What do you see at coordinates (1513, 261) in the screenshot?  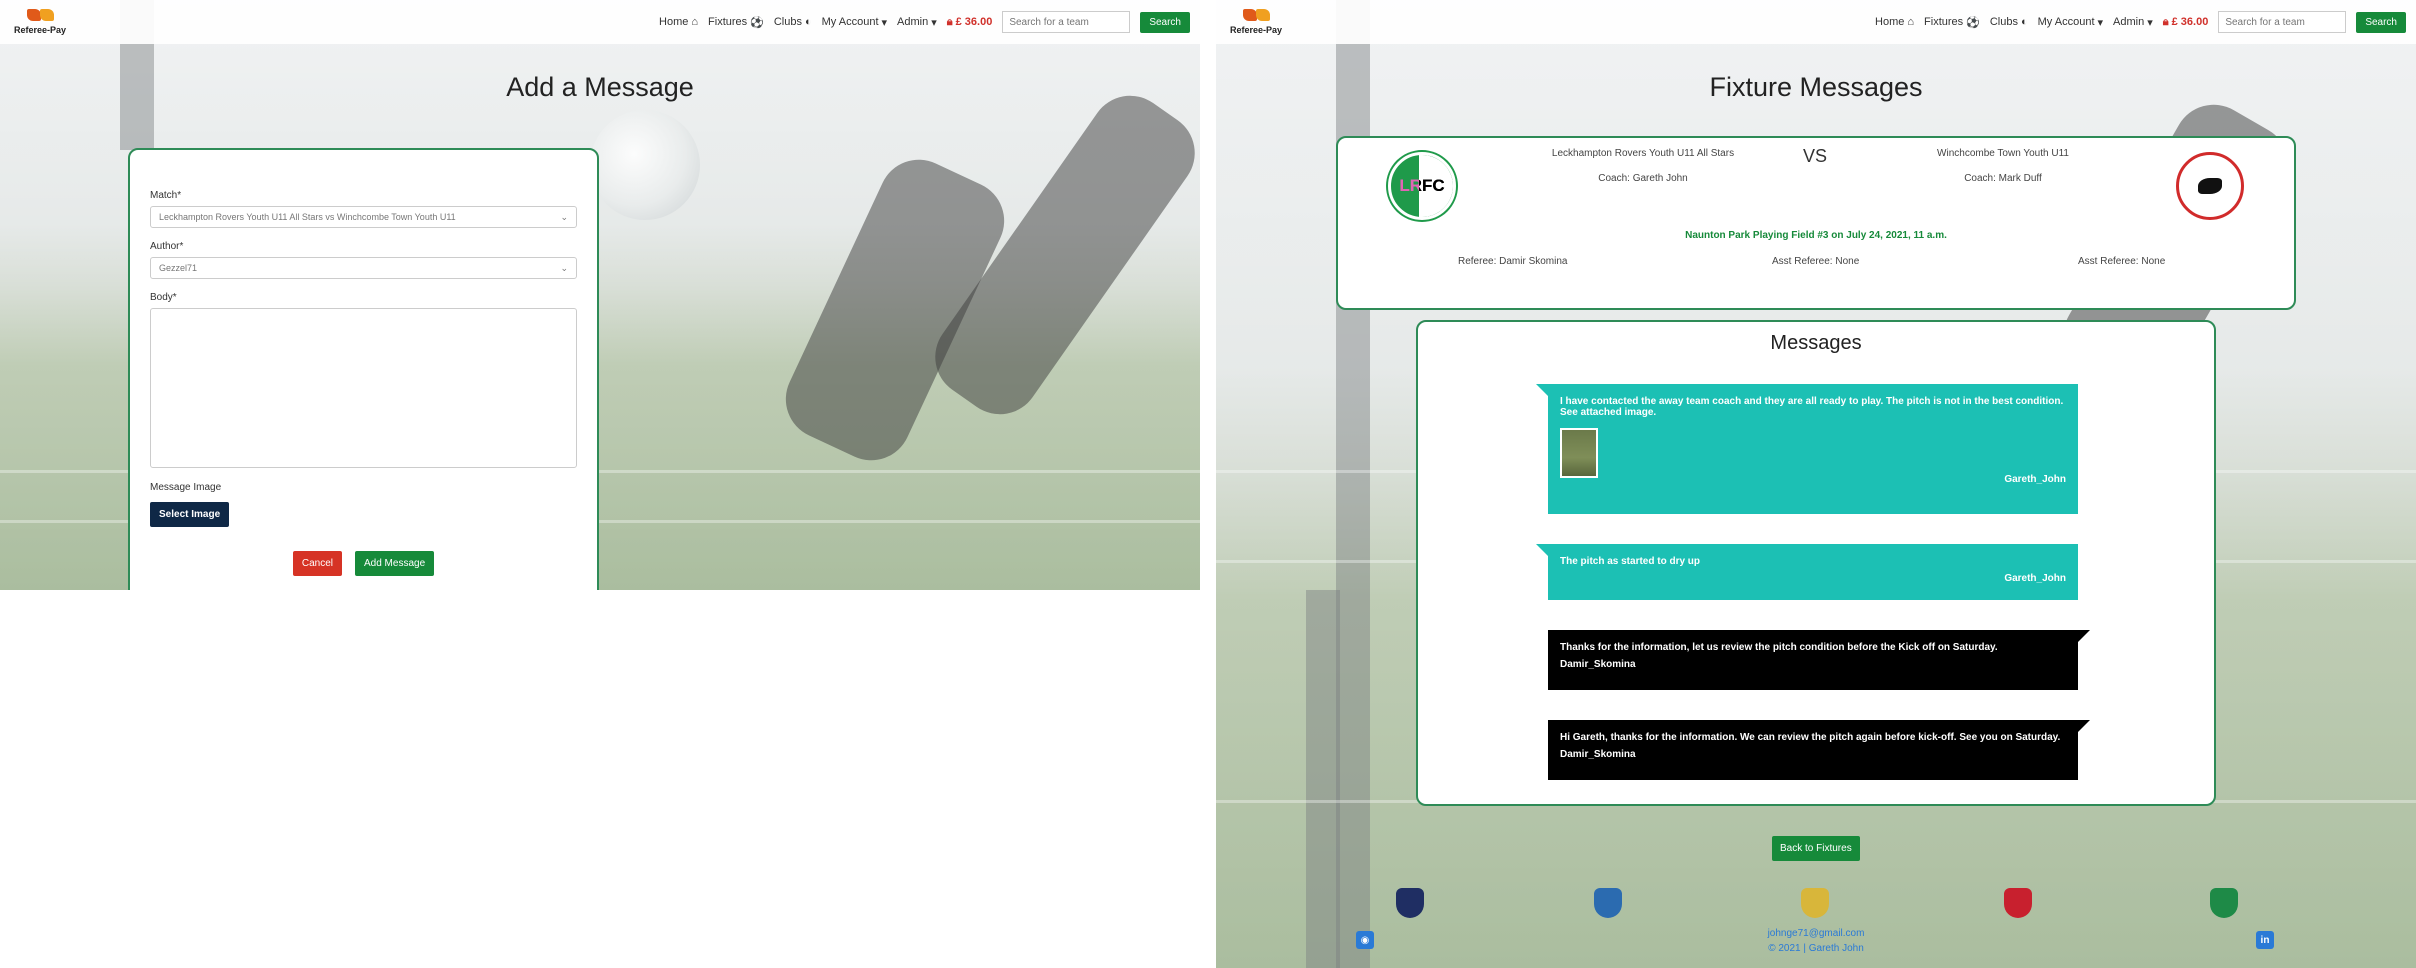 I see `referee: Referee: Damir Skomina` at bounding box center [1513, 261].